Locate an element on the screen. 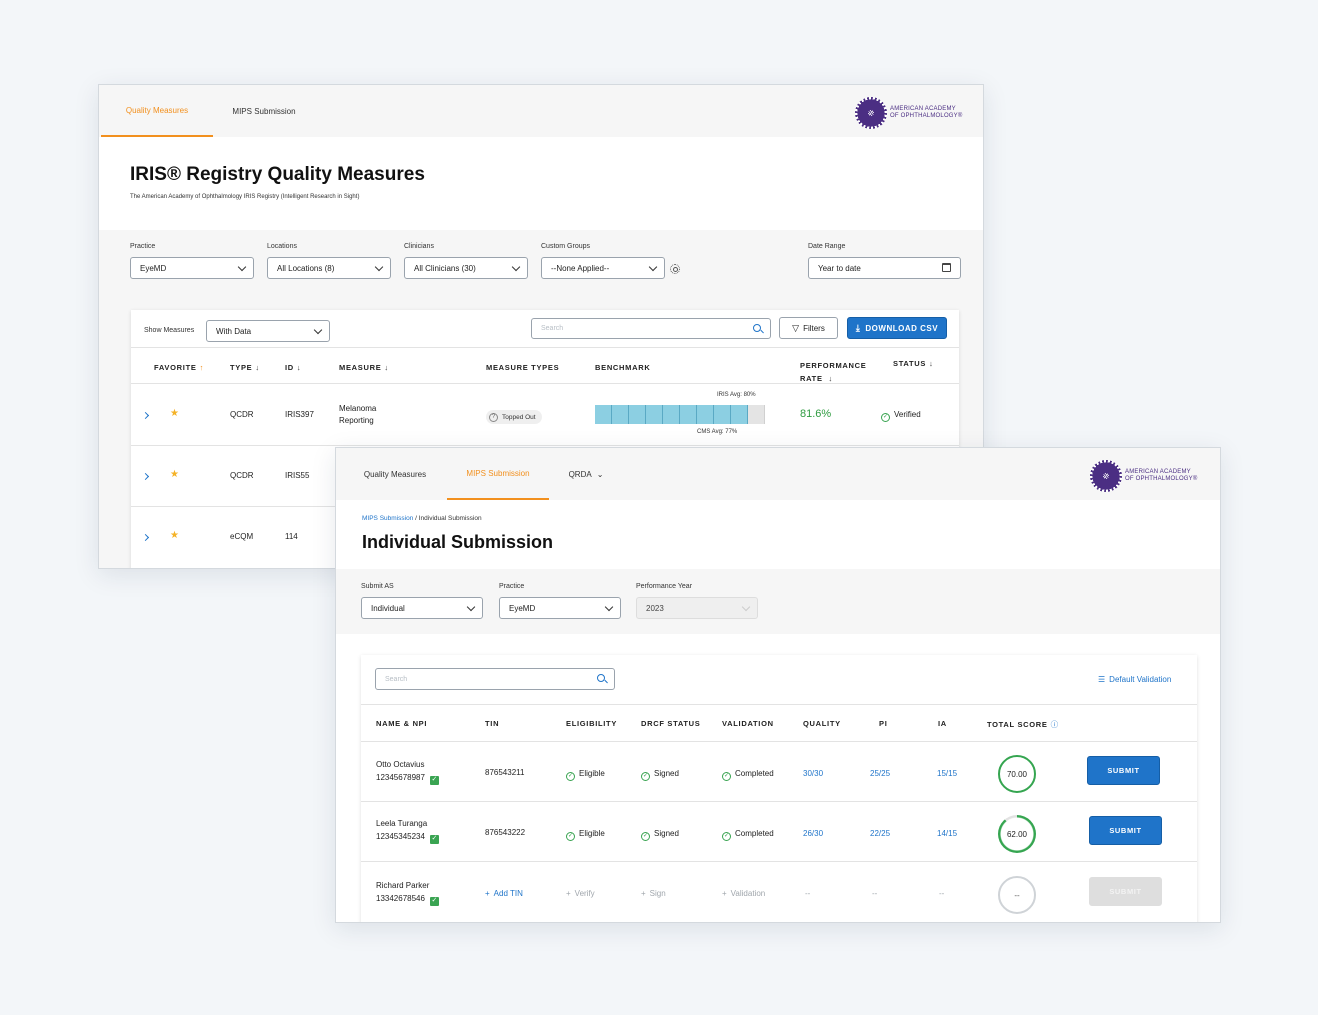  submit-as-select: Individual is located at coordinates (422, 608).